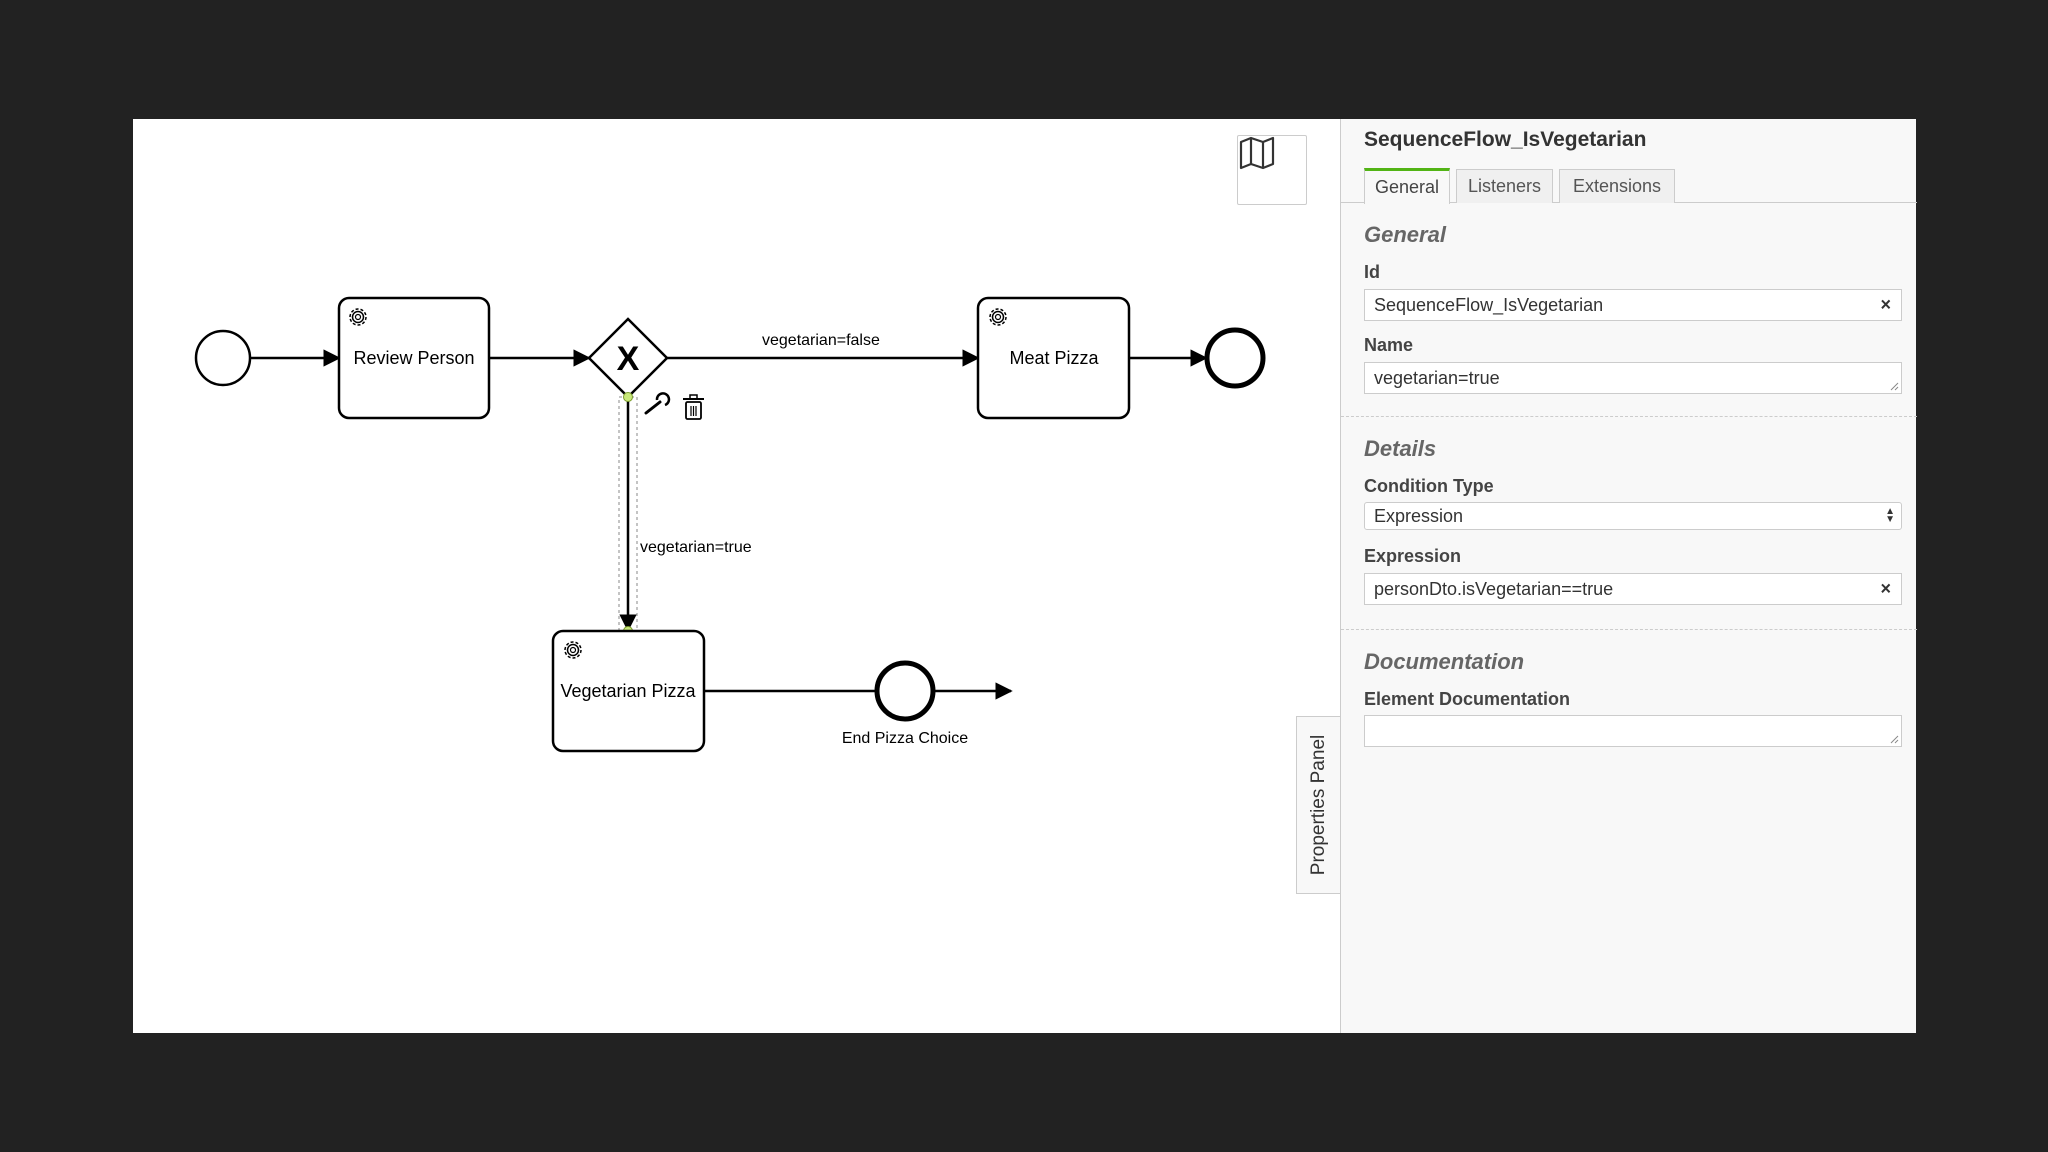 Image resolution: width=2048 pixels, height=1152 pixels. I want to click on task-meat-pizza-label: Meat Pizza, so click(1054, 358).